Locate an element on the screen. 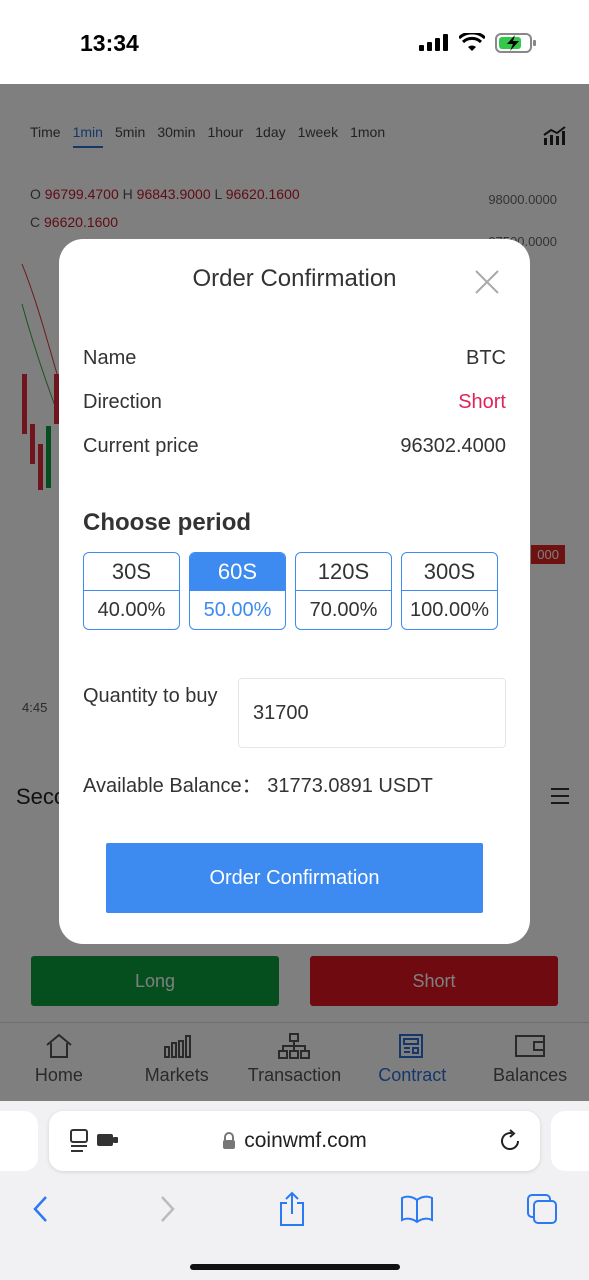 The width and height of the screenshot is (589, 1280). share-icon is located at coordinates (292, 1208).